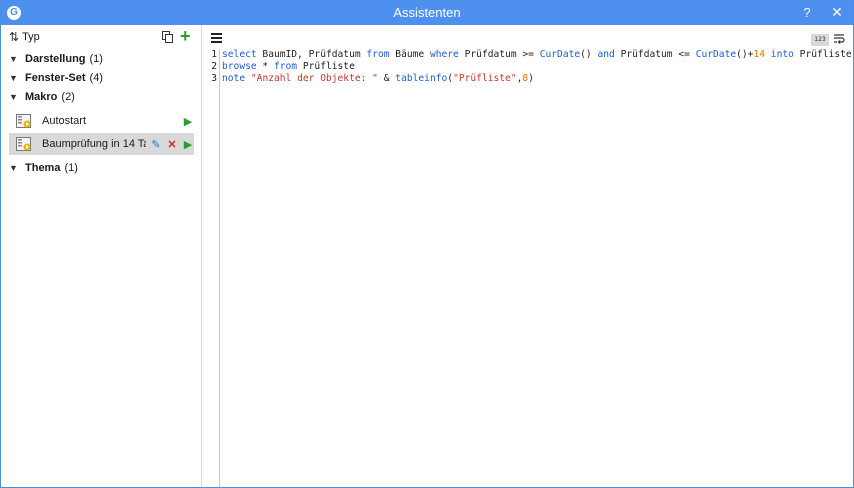 The image size is (854, 488). I want to click on group-name: Thema, so click(43, 168).